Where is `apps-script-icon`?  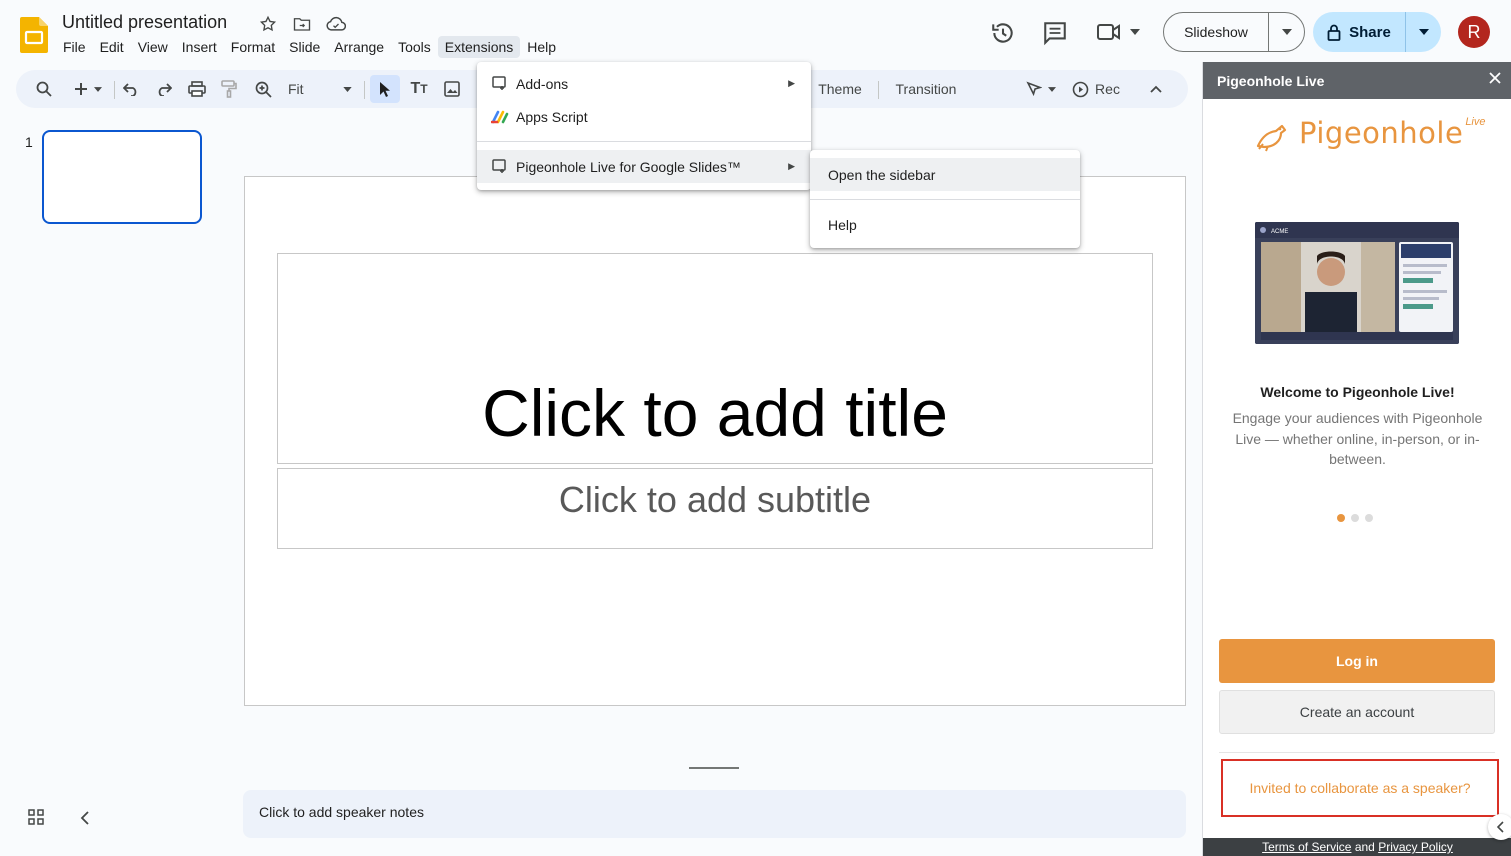
apps-script-icon is located at coordinates (500, 117).